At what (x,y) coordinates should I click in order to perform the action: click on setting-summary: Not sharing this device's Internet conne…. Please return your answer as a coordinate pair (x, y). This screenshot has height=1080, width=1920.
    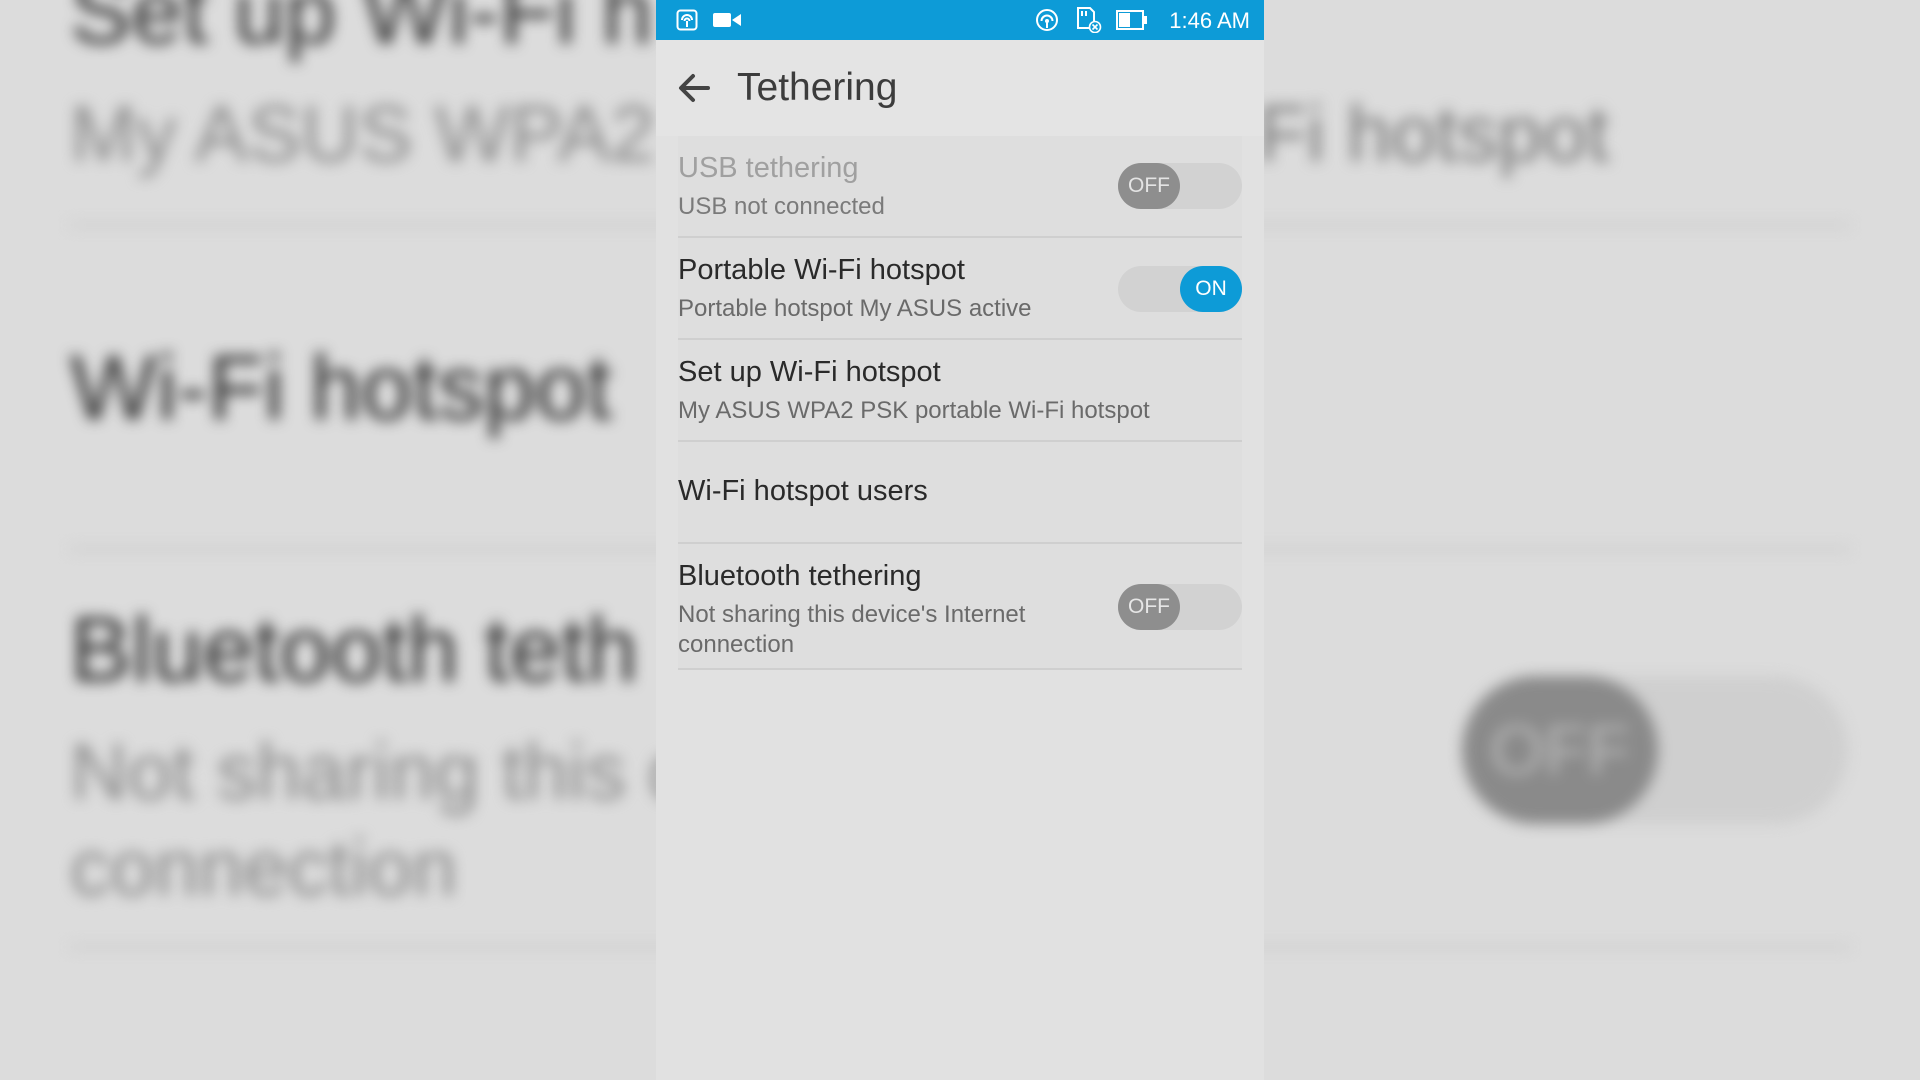
    Looking at the image, I should click on (851, 630).